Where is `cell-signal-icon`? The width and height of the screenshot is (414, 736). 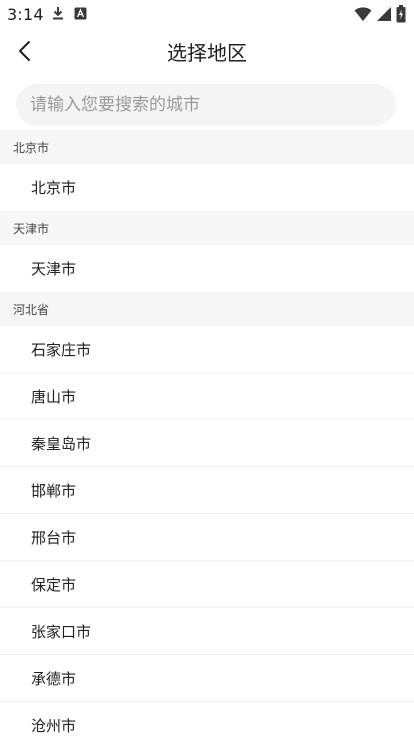
cell-signal-icon is located at coordinates (384, 14).